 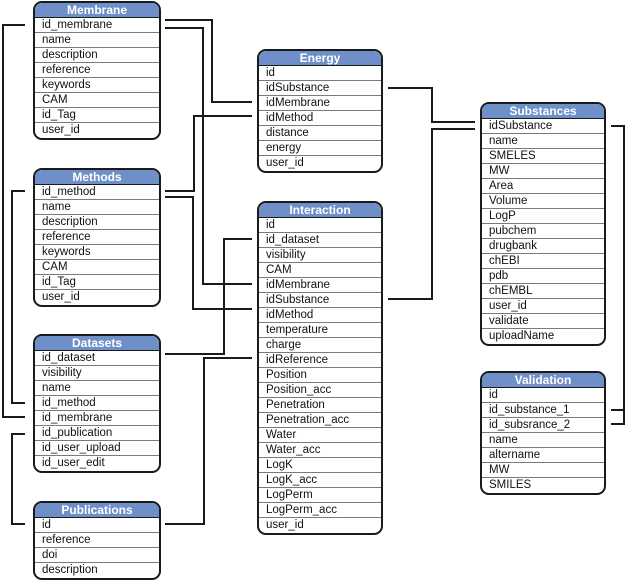 I want to click on field-row: Water, so click(x=320, y=435).